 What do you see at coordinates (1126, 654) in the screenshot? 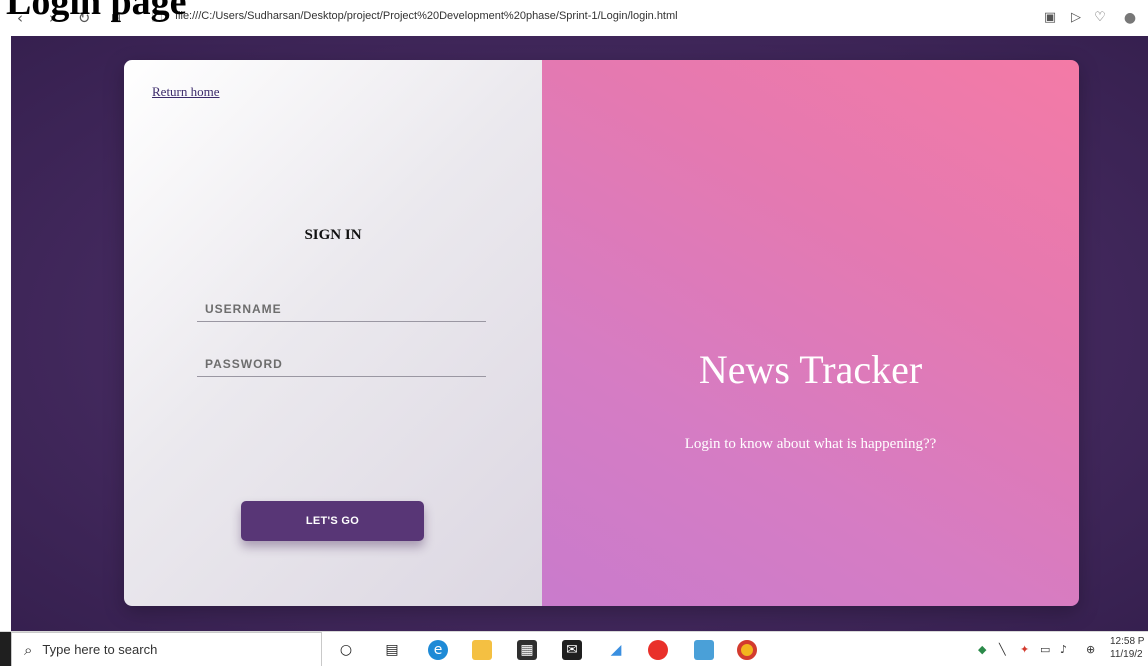
I see `clock-date: 11/19/2` at bounding box center [1126, 654].